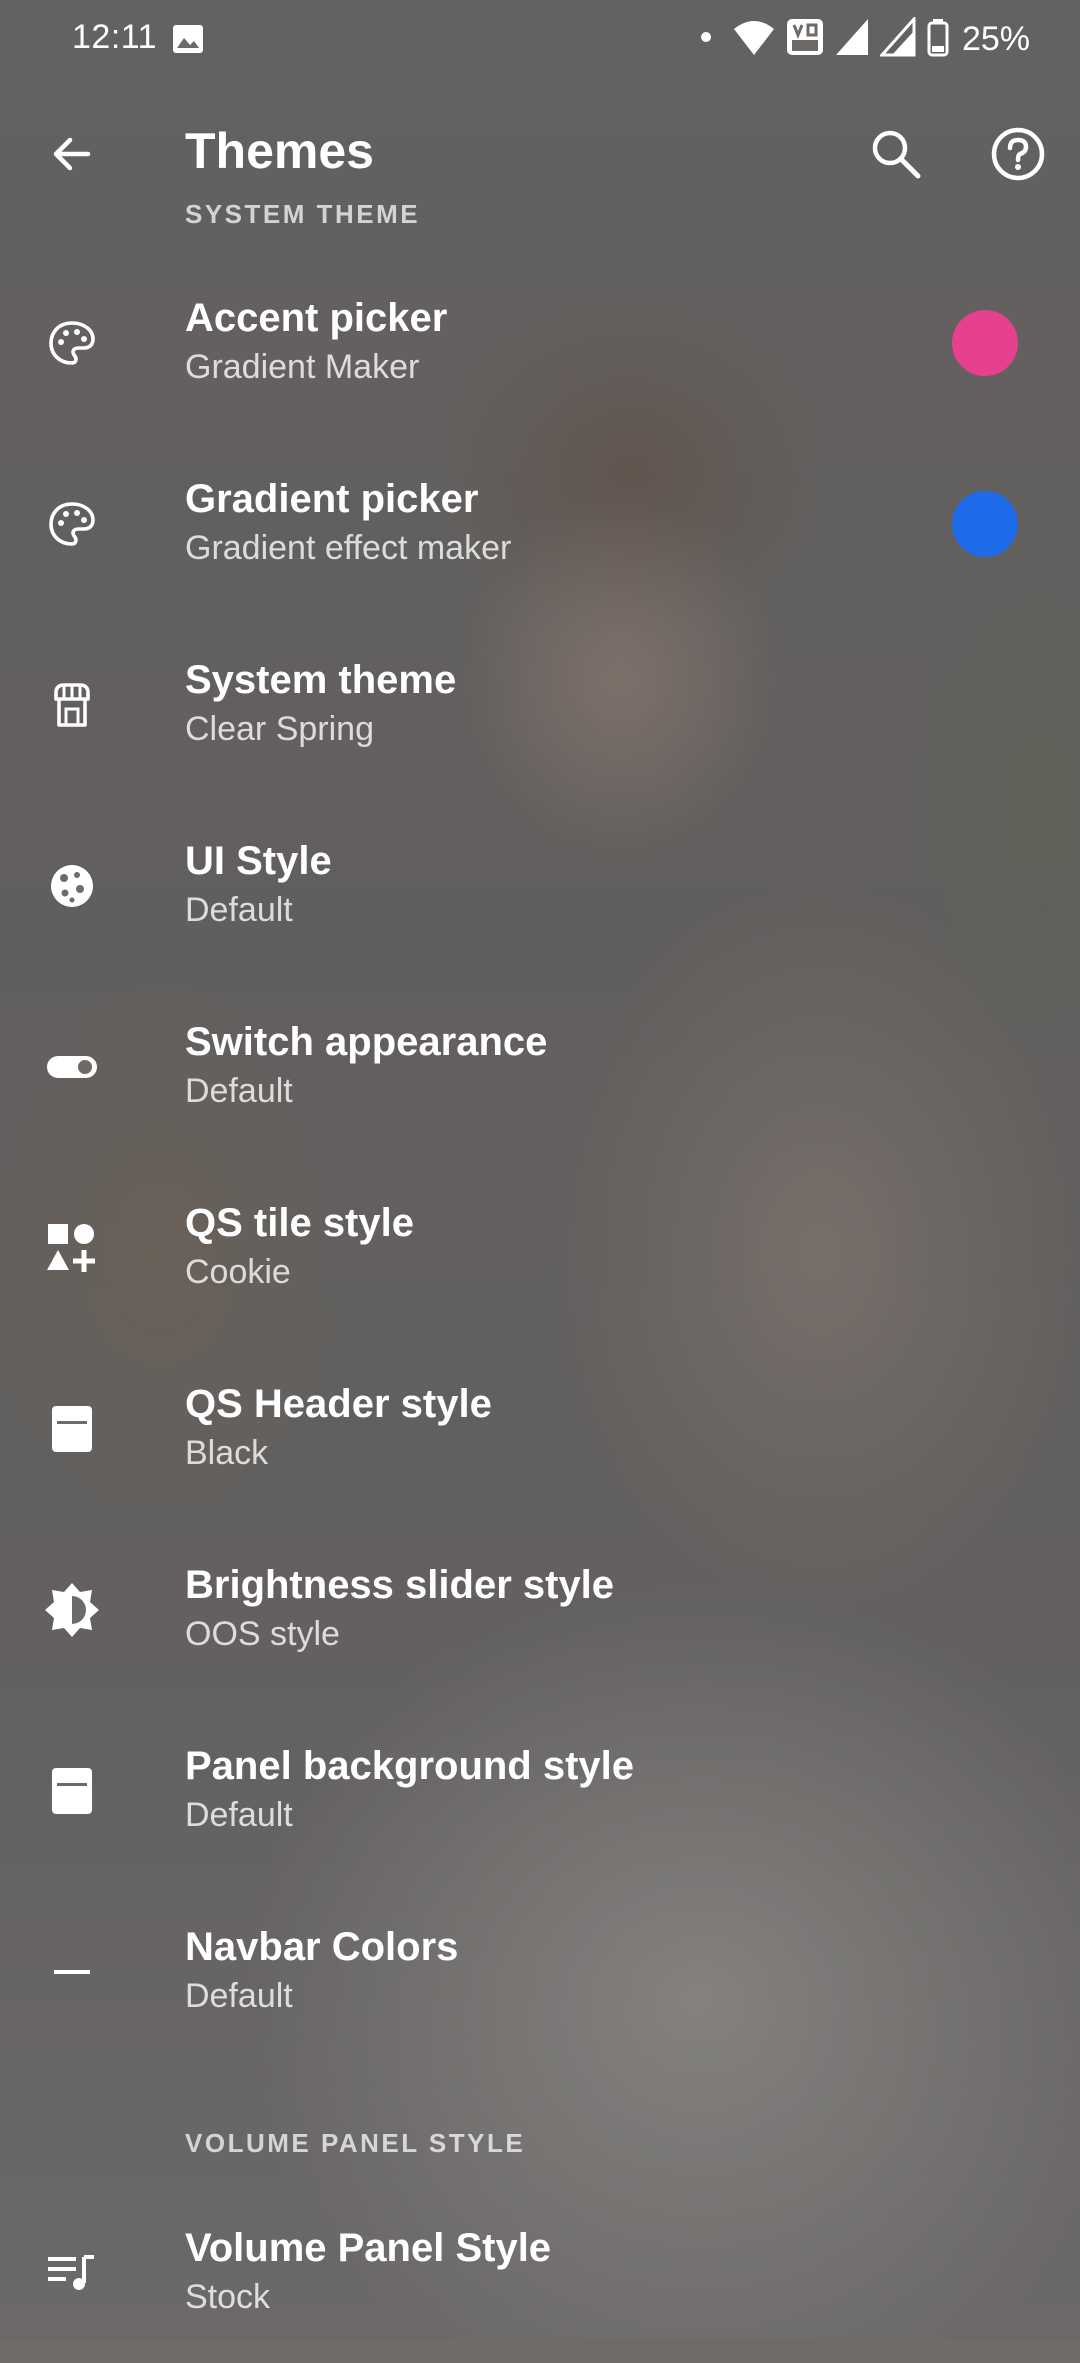  What do you see at coordinates (805, 39) in the screenshot?
I see `volte-icon` at bounding box center [805, 39].